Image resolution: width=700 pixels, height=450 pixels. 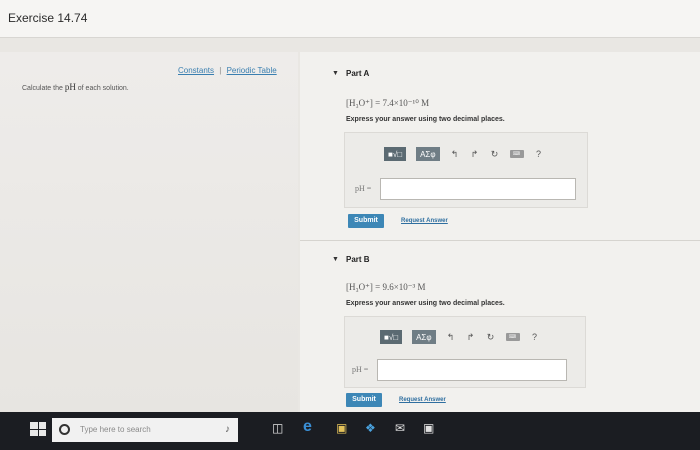 I want to click on reference-links: Constants | Periodic Table, so click(x=227, y=70).